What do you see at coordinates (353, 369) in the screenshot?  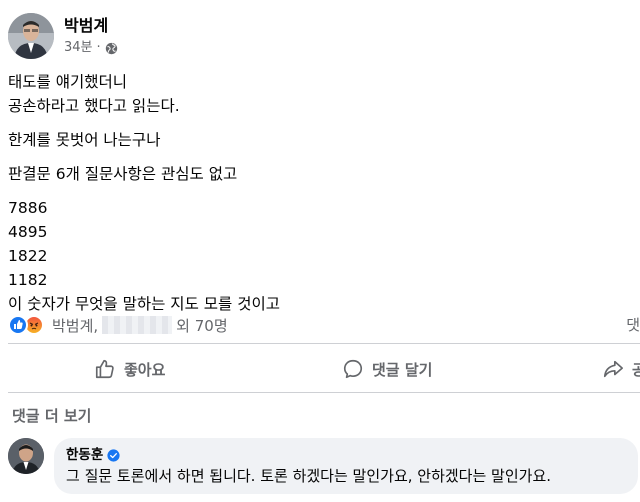 I see `comment-icon` at bounding box center [353, 369].